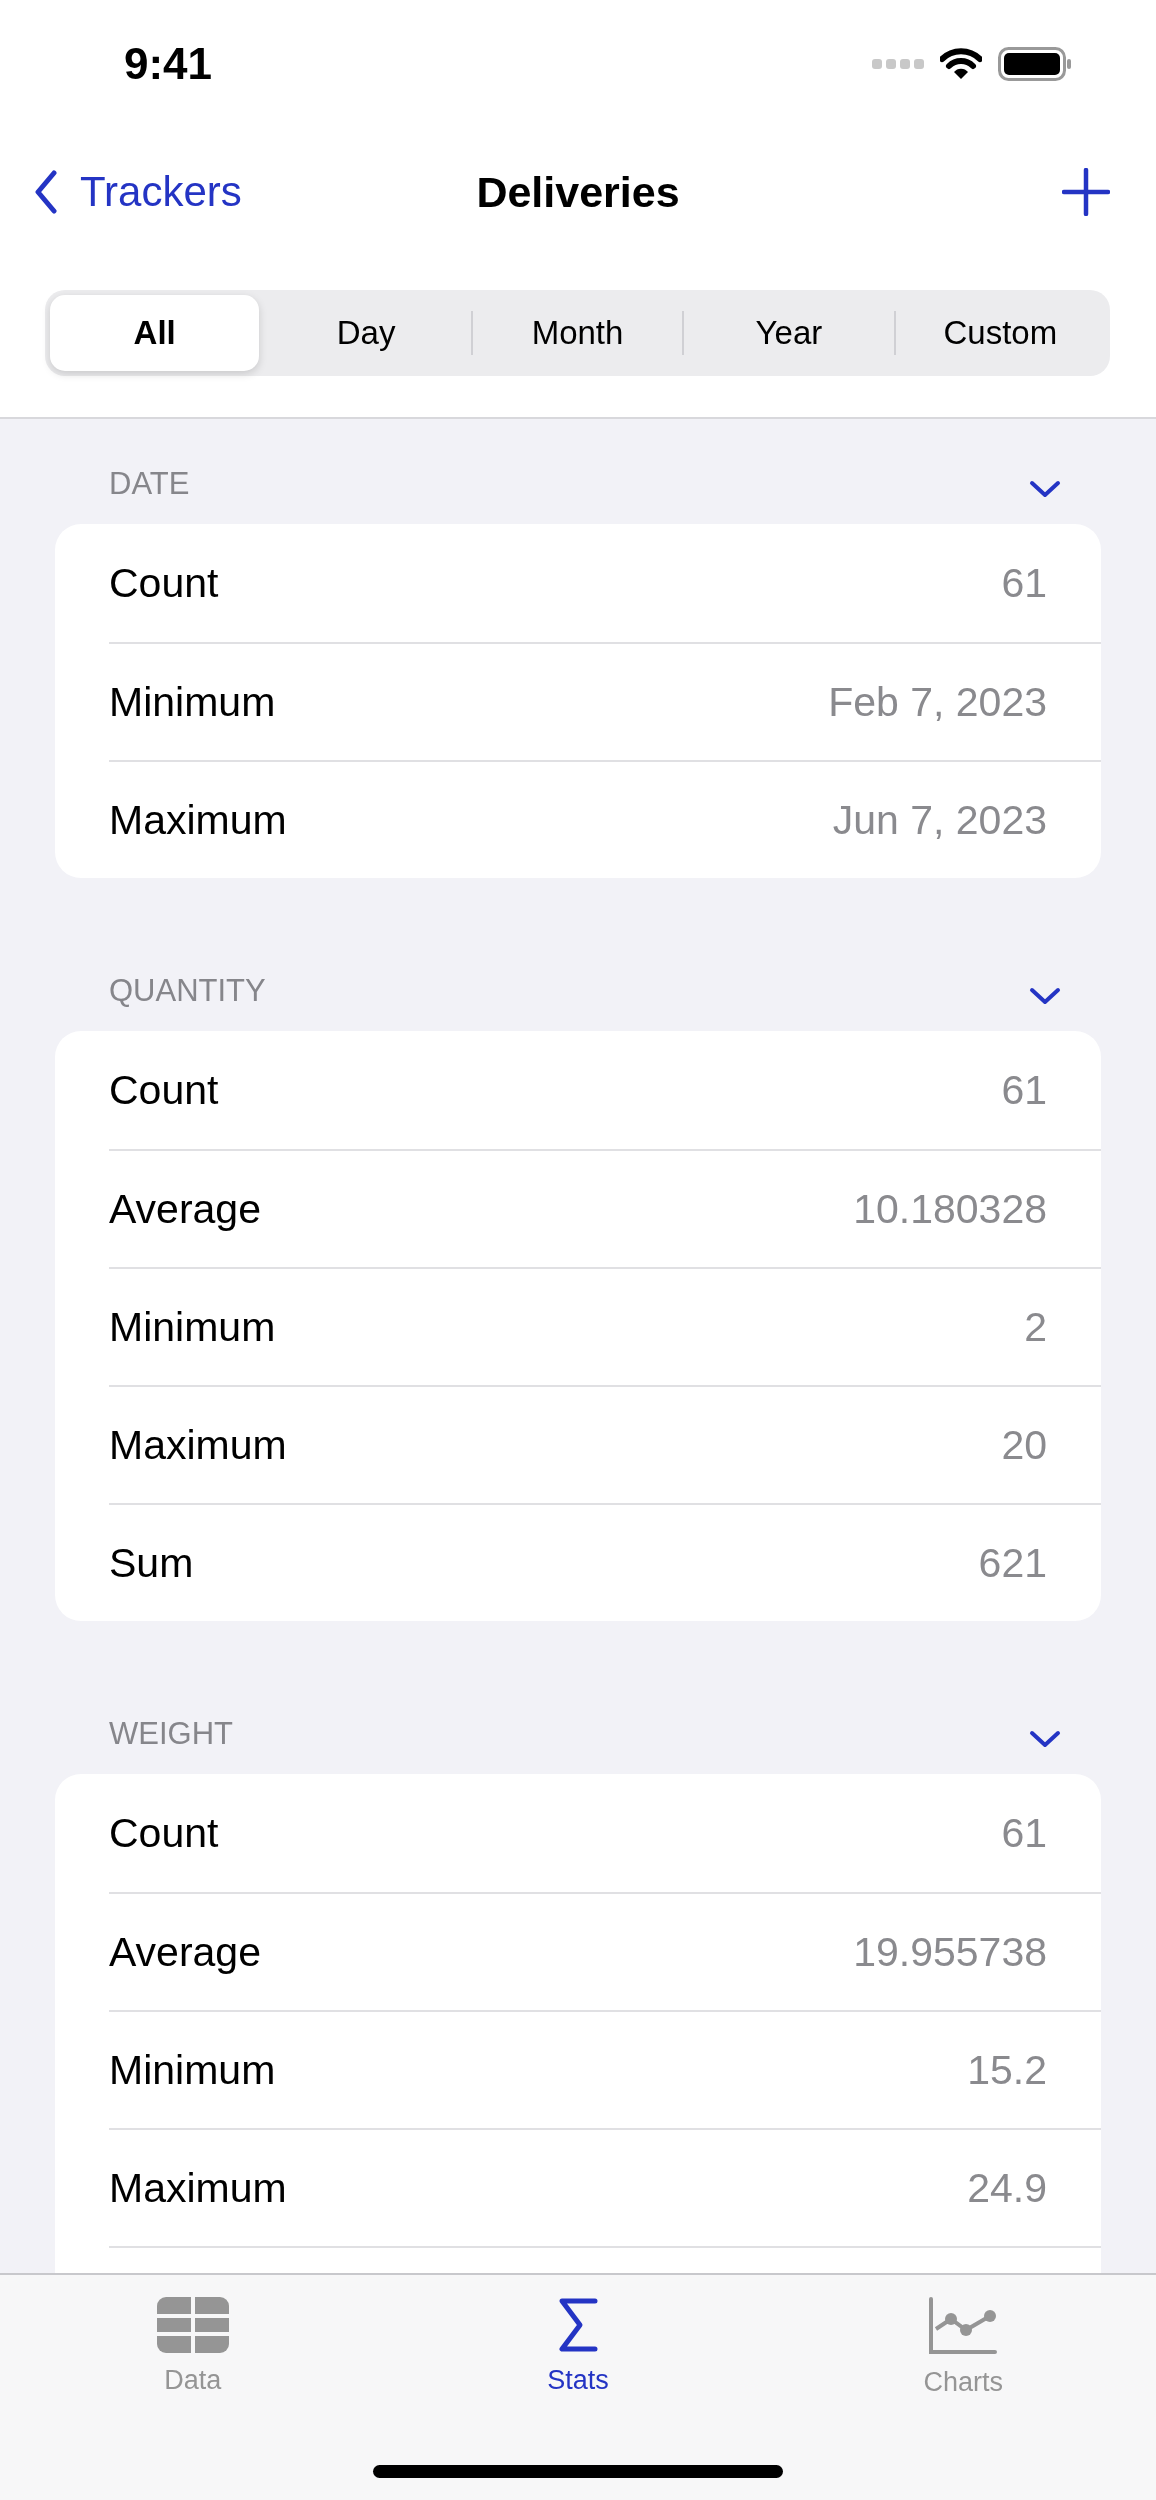  I want to click on signal-icon, so click(898, 64).